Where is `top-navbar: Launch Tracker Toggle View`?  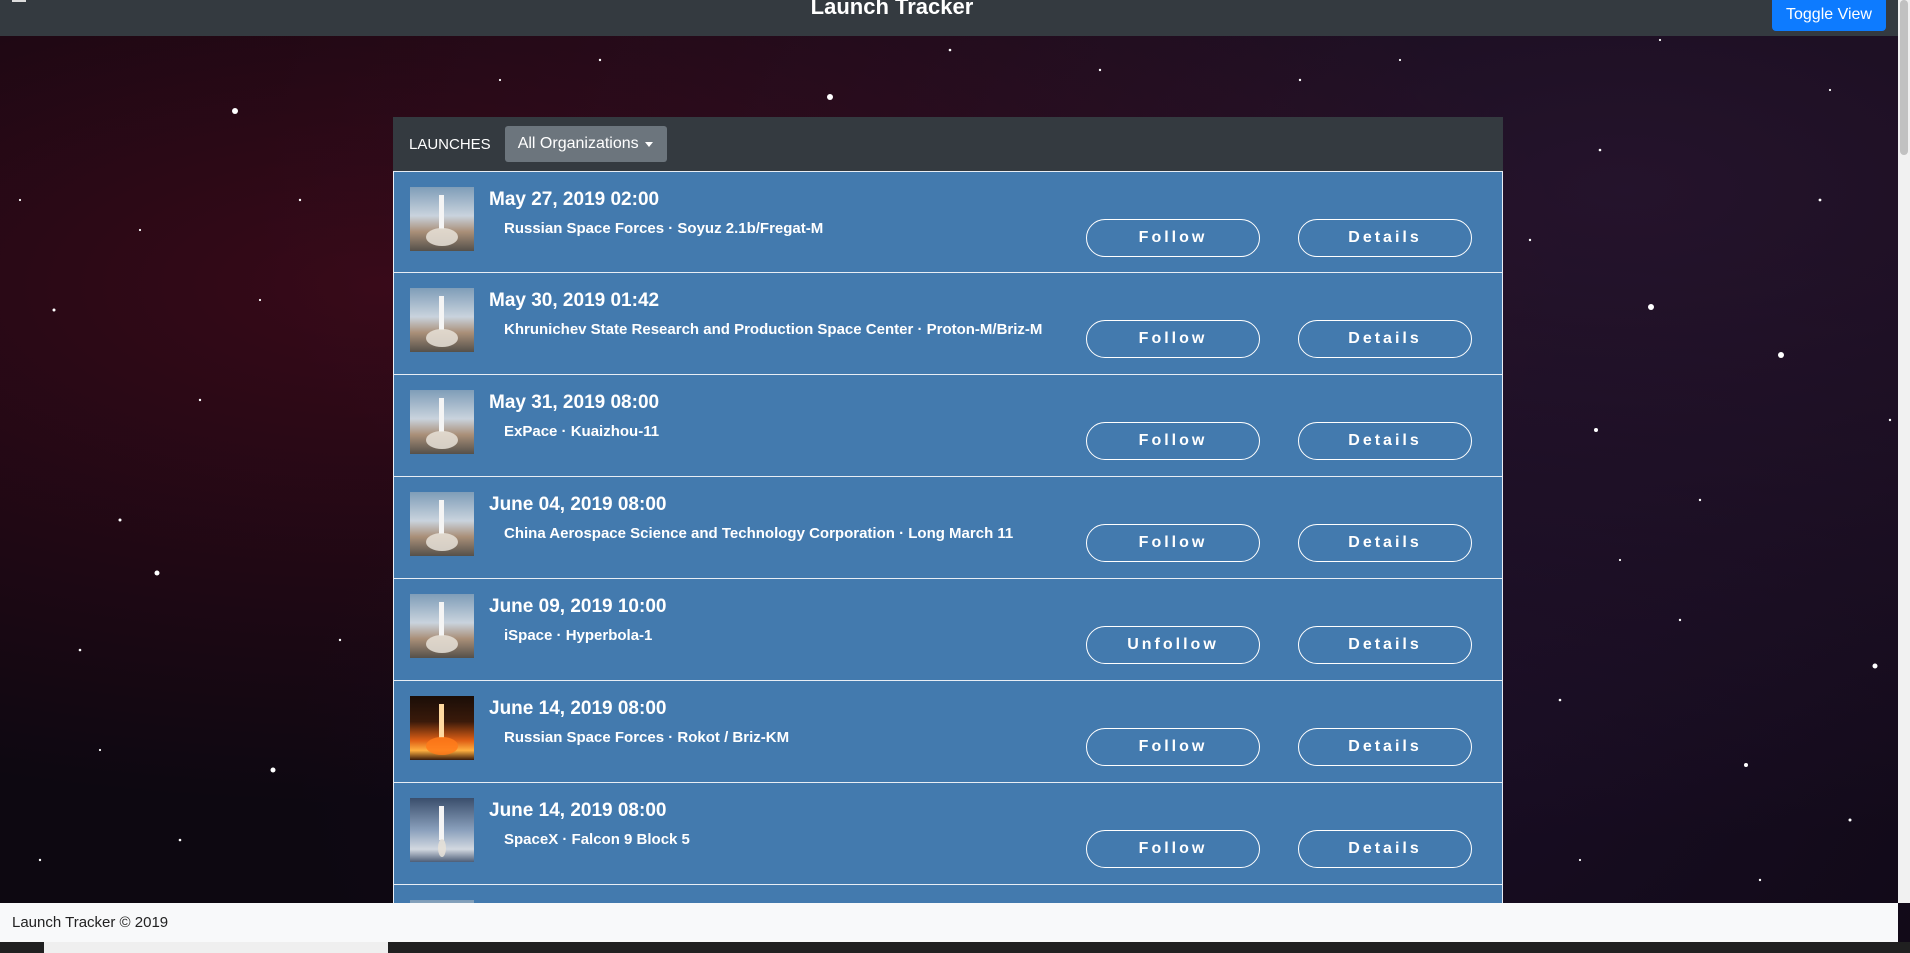 top-navbar: Launch Tracker Toggle View is located at coordinates (949, 18).